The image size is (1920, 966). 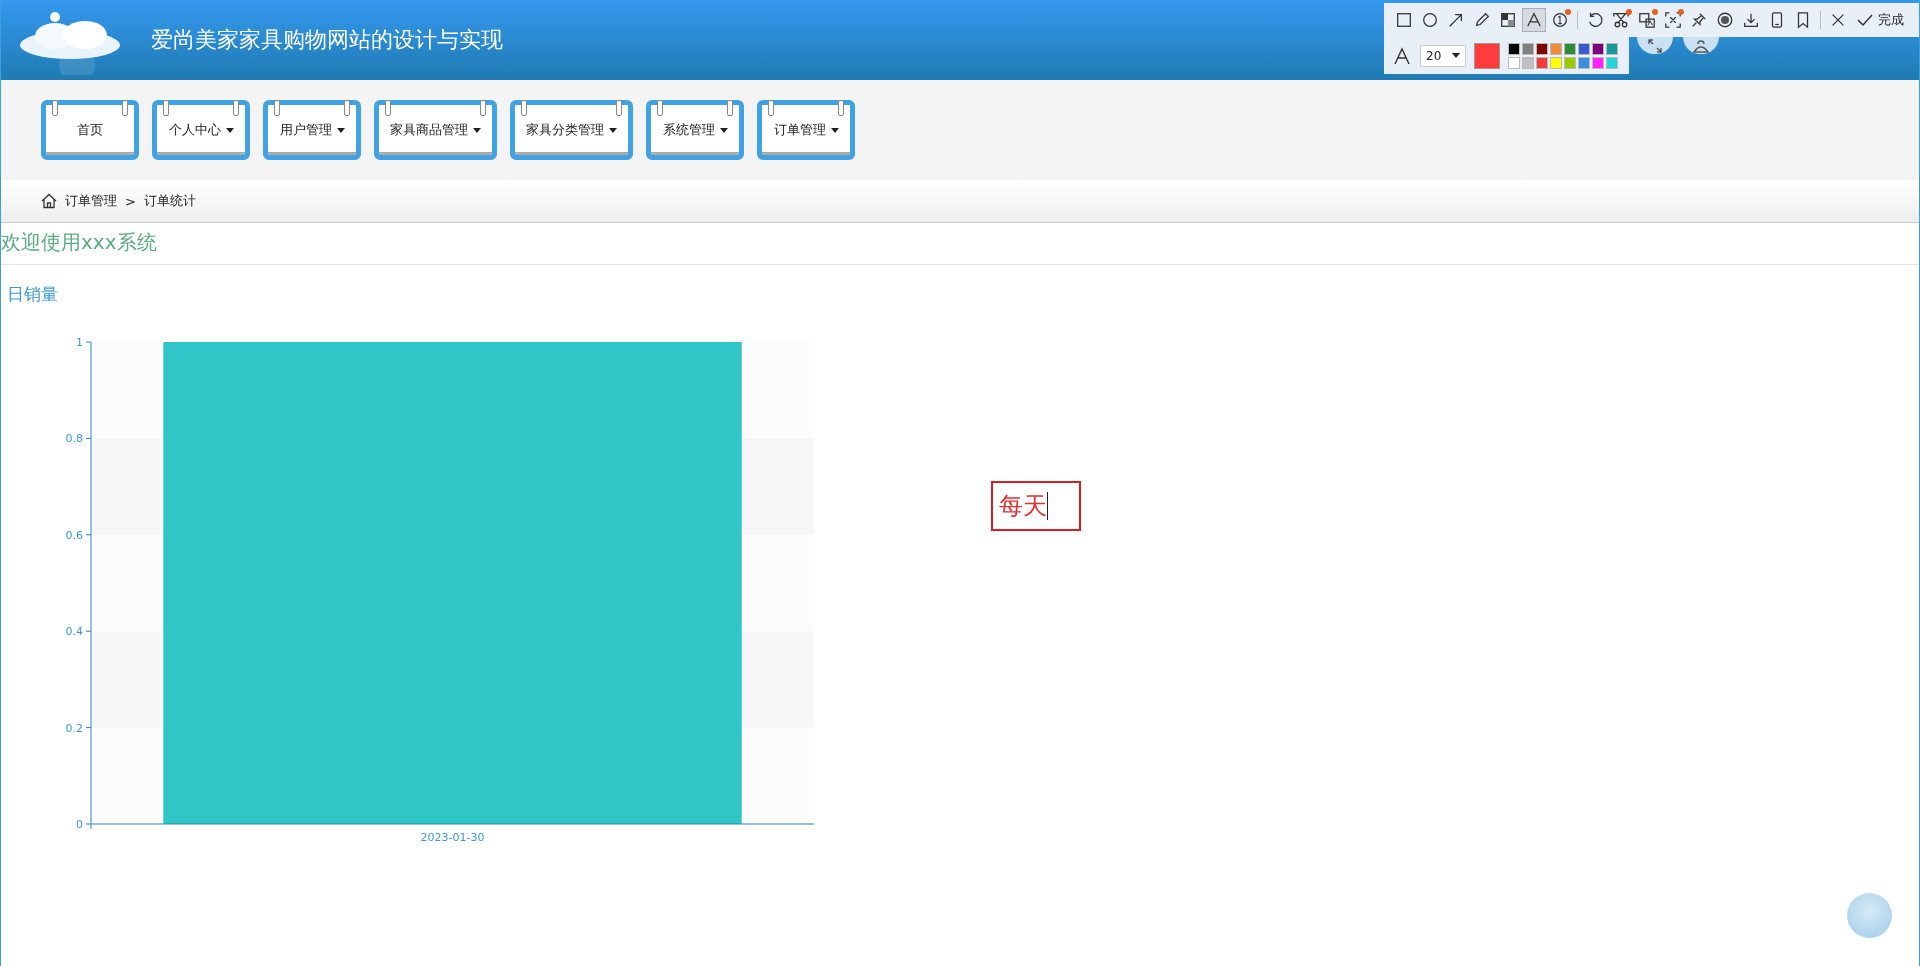 What do you see at coordinates (1402, 55) in the screenshot?
I see `font-size-icon` at bounding box center [1402, 55].